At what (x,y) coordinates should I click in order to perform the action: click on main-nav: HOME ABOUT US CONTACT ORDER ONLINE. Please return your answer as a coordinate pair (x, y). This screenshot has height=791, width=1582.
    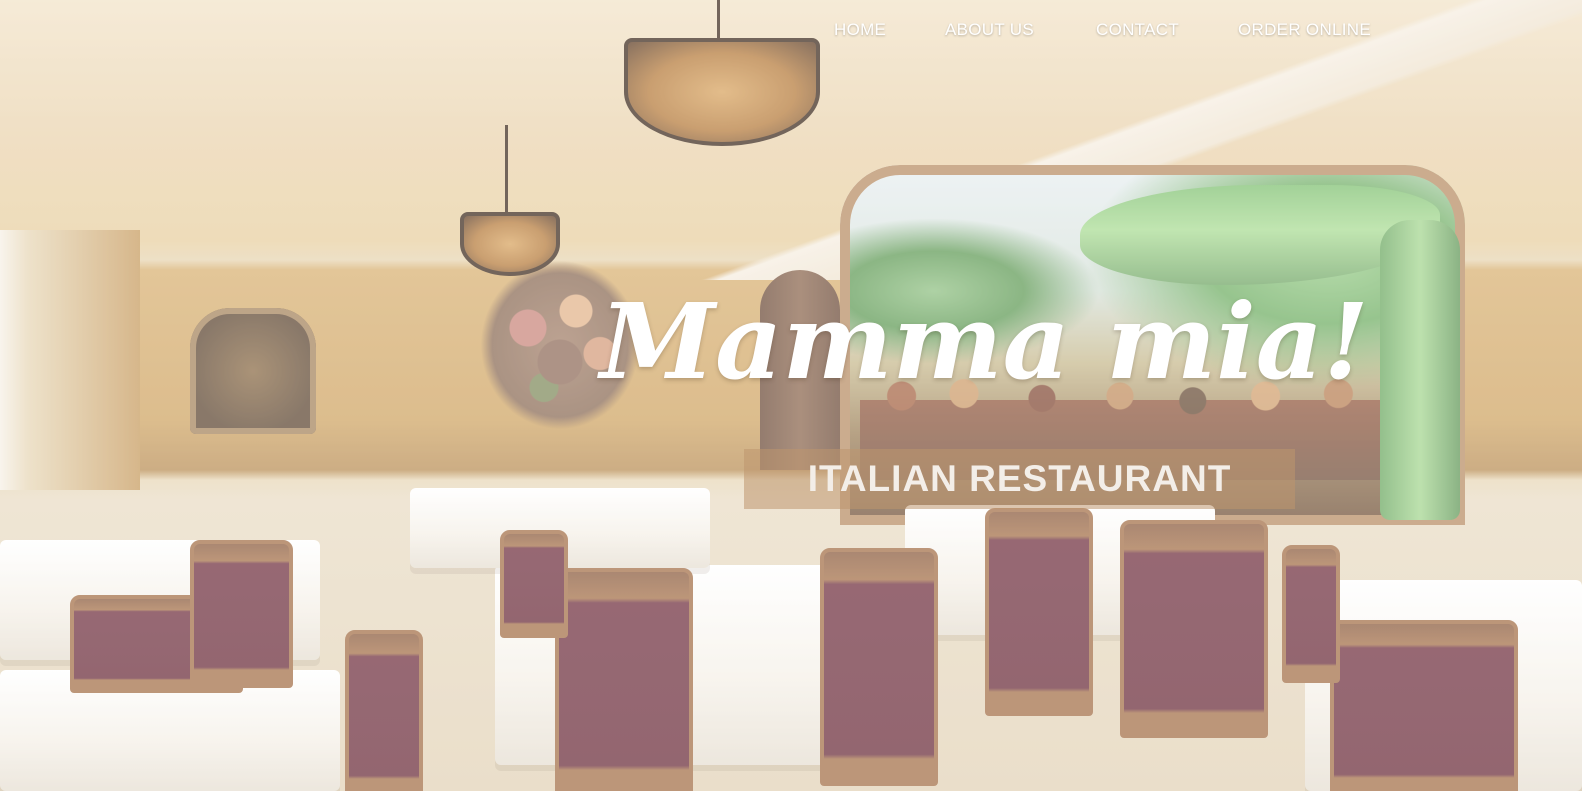
    Looking at the image, I should click on (791, 30).